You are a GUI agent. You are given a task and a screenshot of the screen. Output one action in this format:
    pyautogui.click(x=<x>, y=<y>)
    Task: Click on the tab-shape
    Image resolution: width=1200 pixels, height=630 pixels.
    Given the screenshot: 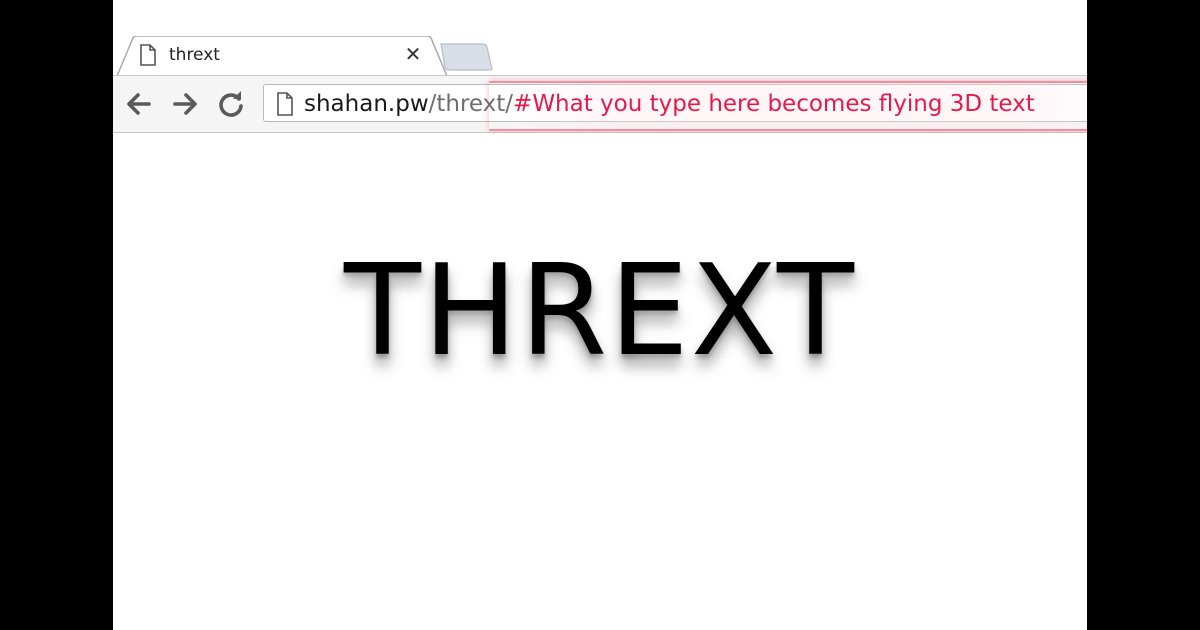 What is the action you would take?
    pyautogui.click(x=282, y=56)
    